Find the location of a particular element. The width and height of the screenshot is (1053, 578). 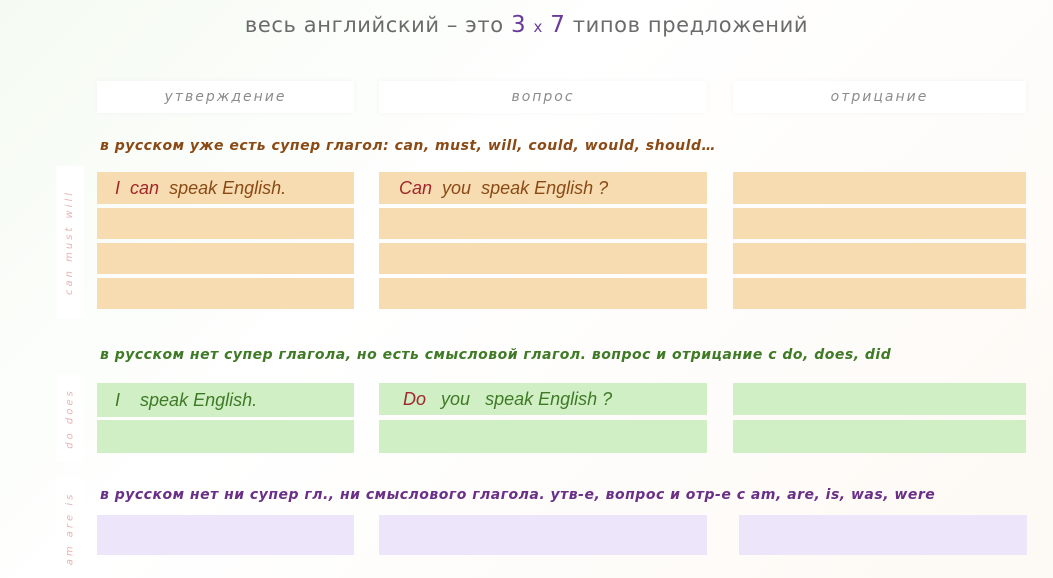

side-label-do: do does is located at coordinates (70, 418).